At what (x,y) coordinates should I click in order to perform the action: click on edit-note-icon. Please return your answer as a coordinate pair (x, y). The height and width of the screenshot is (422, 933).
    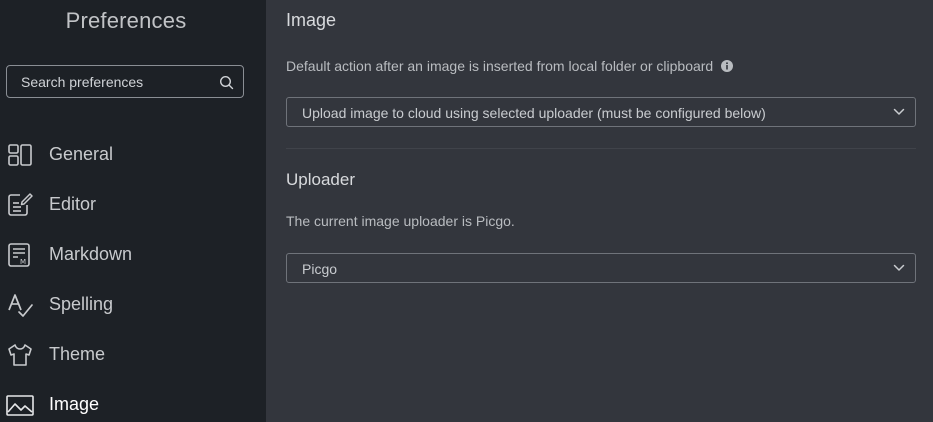
    Looking at the image, I should click on (20, 204).